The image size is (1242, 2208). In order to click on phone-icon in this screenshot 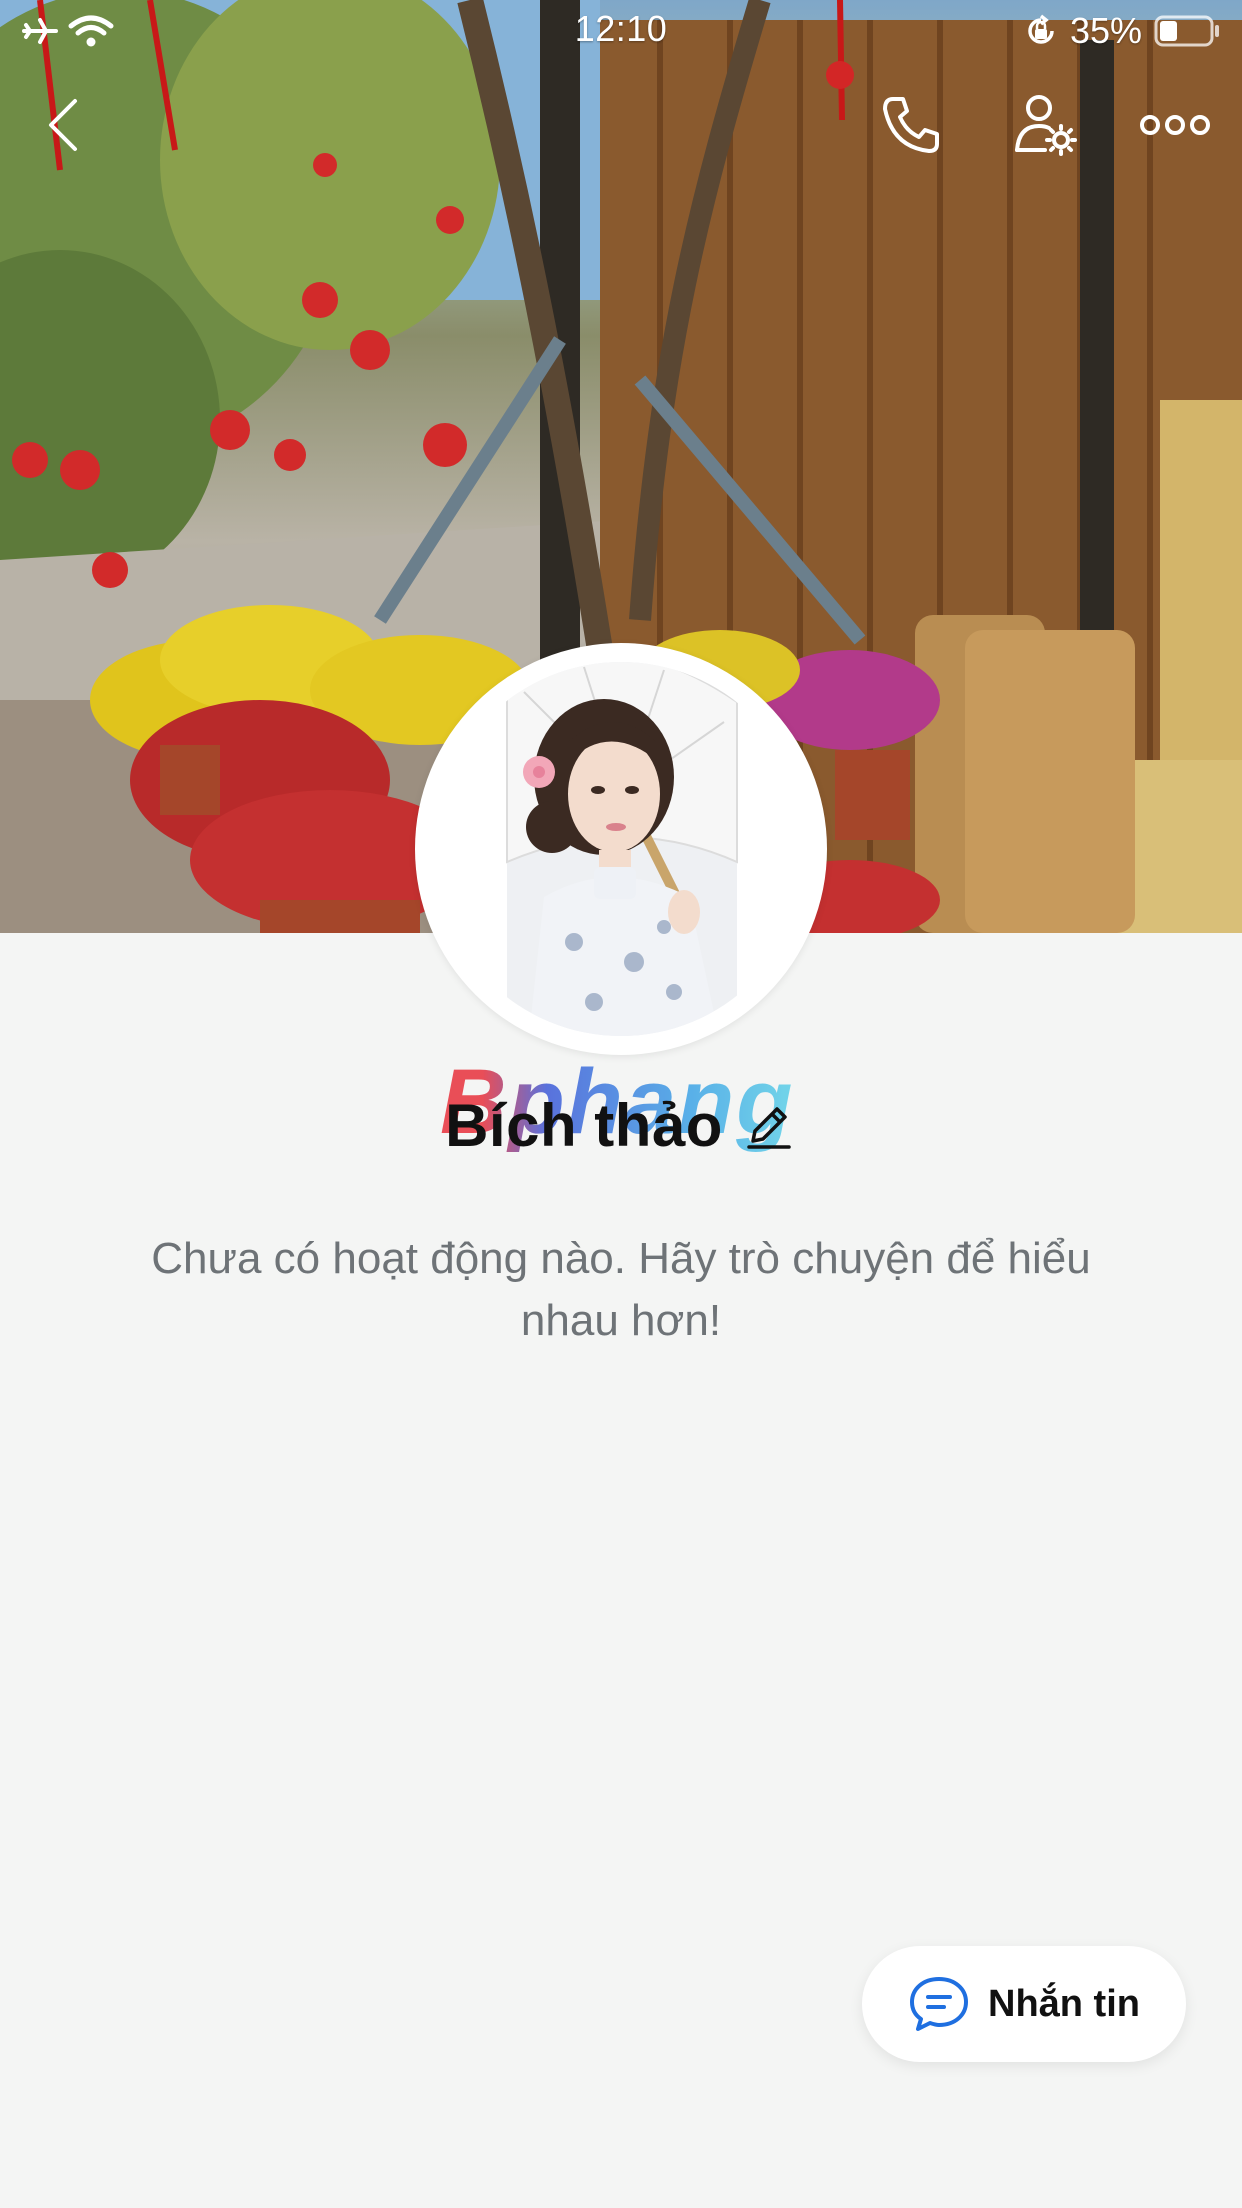, I will do `click(911, 125)`.